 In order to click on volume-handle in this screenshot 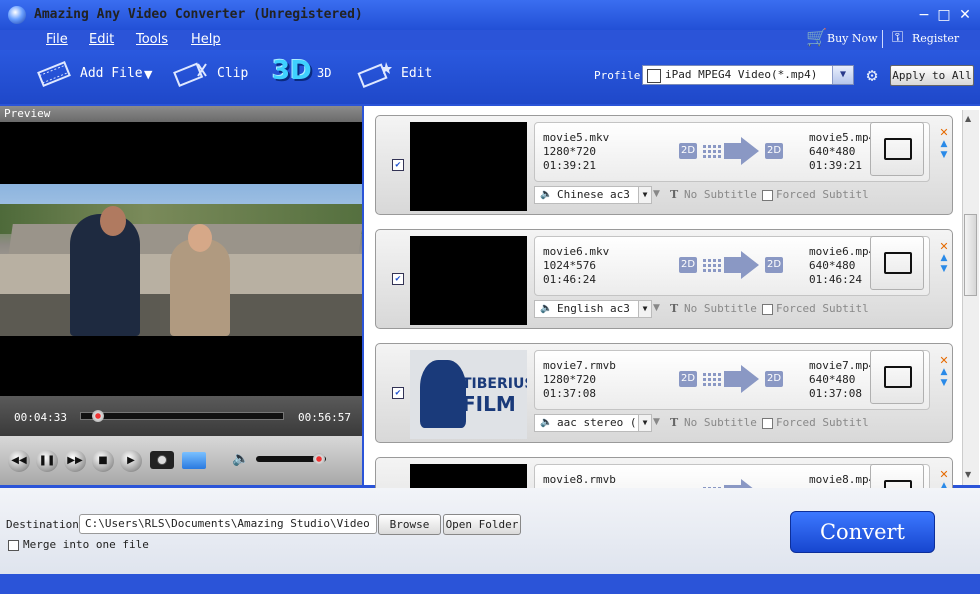, I will do `click(319, 459)`.